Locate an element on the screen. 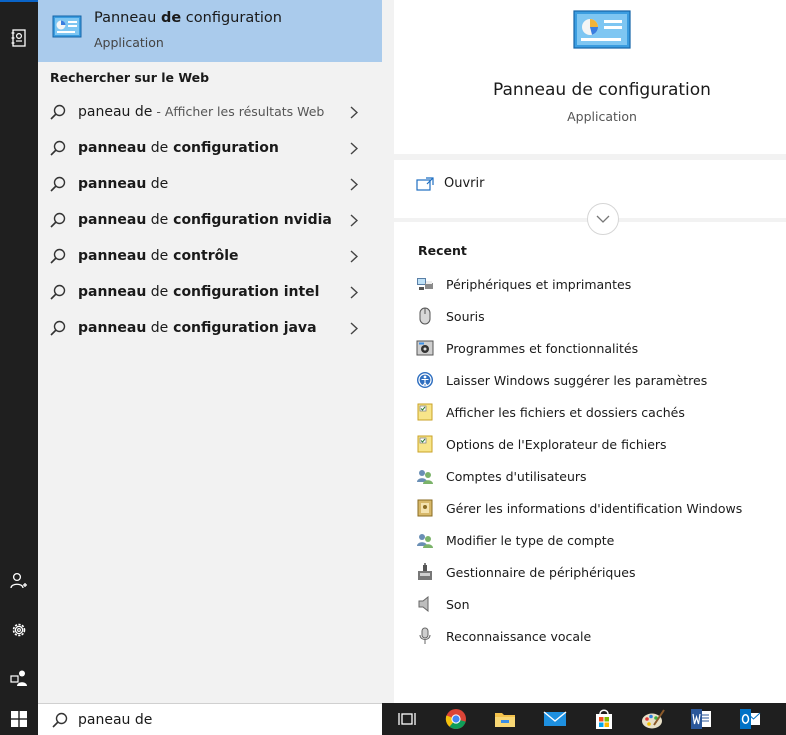  recent-item-label: Périphériques et imprimantes is located at coordinates (539, 284).